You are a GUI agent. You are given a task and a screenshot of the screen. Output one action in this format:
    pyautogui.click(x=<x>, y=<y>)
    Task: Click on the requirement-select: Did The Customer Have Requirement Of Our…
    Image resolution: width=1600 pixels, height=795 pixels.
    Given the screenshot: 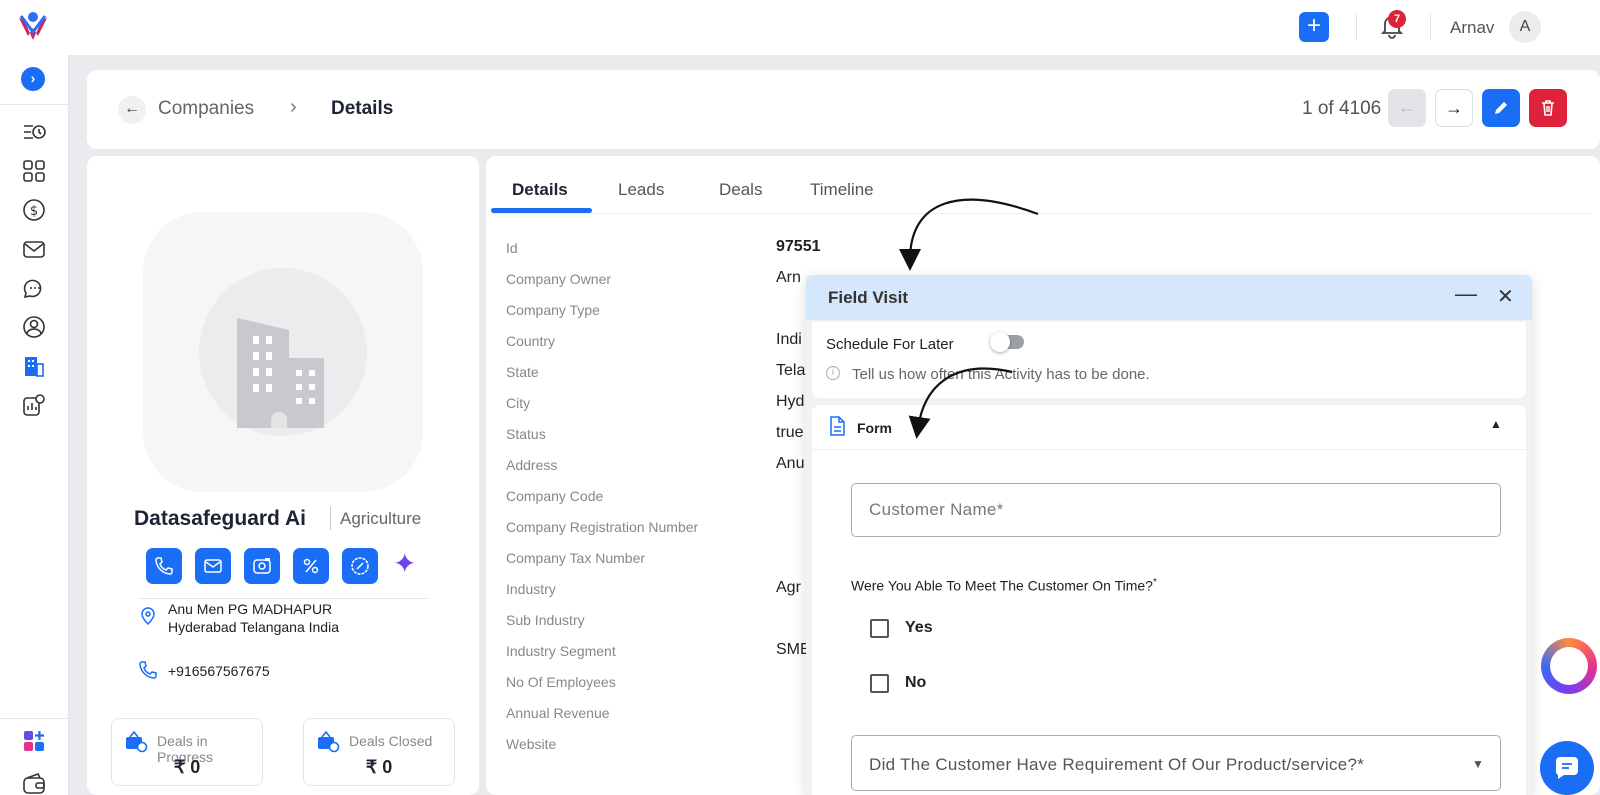 What is the action you would take?
    pyautogui.click(x=1176, y=763)
    